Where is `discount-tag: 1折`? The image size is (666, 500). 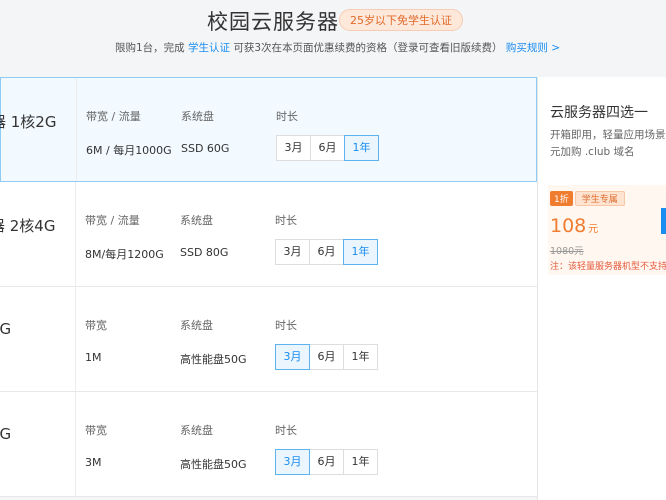 discount-tag: 1折 is located at coordinates (561, 198).